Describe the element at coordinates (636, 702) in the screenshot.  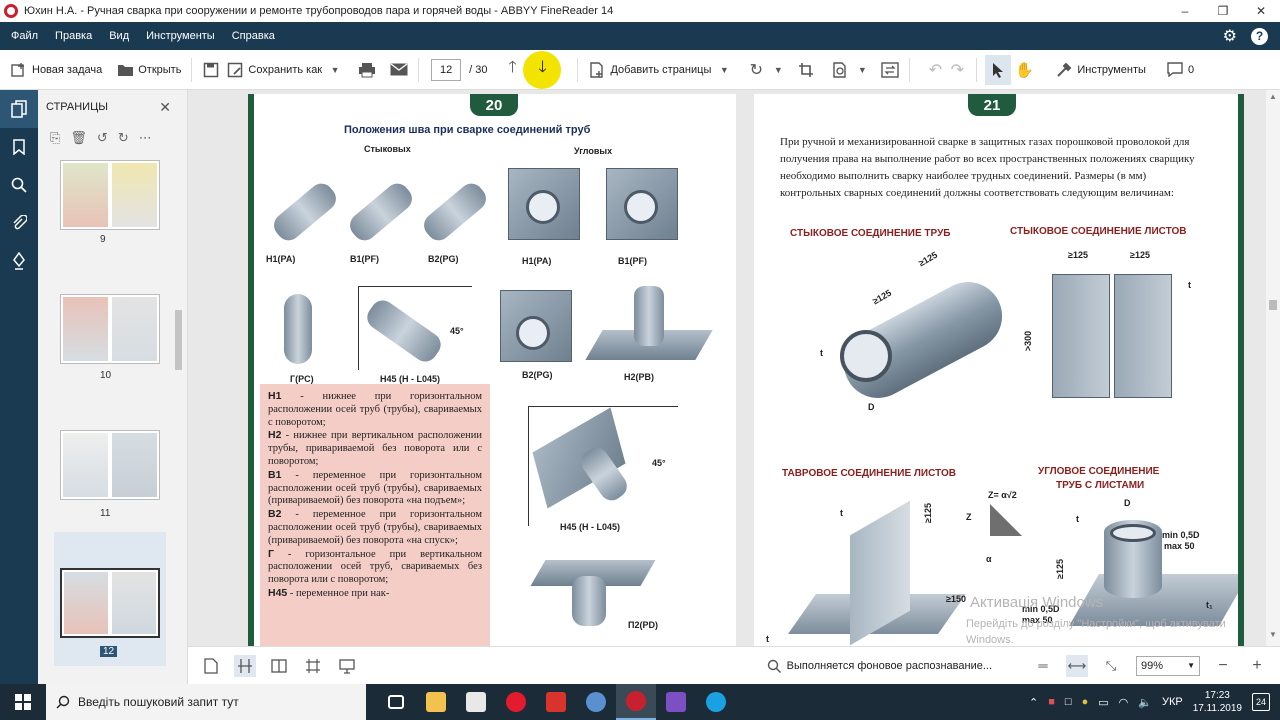
I see `finereader-taskbar-icon` at that location.